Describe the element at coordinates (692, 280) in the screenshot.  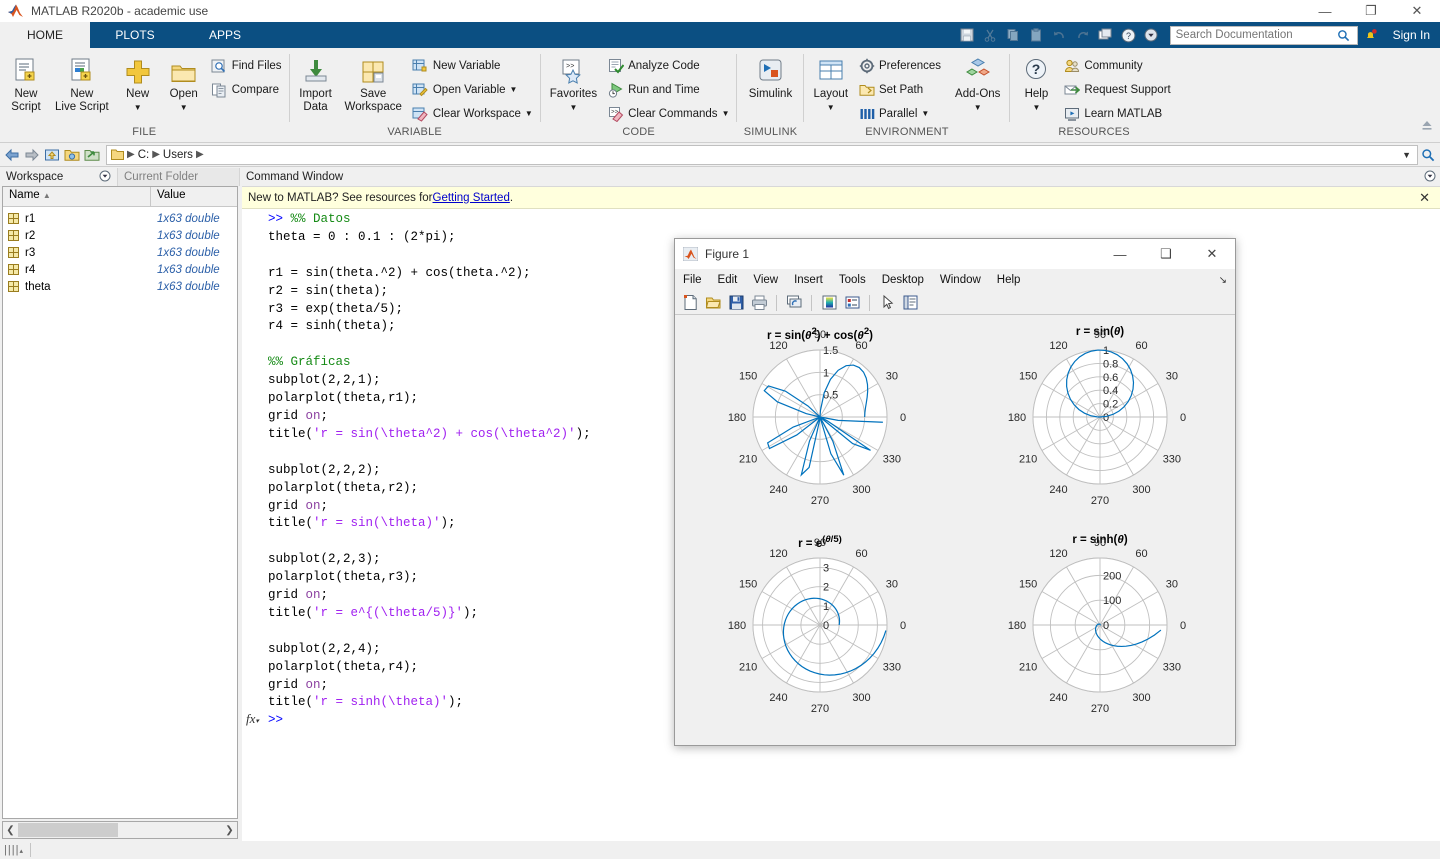
I see `figure-menu-file: File` at that location.